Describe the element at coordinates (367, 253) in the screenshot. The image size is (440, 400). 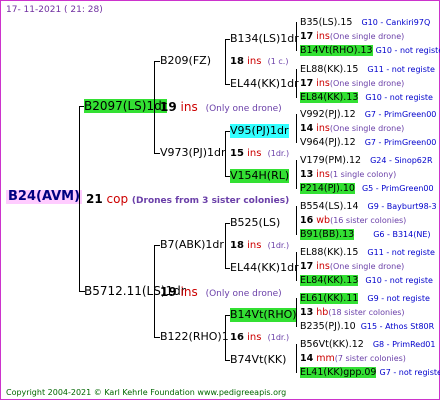
I see `gen4-queen-6a: EL88(KK).15 G11 - not registe` at that location.